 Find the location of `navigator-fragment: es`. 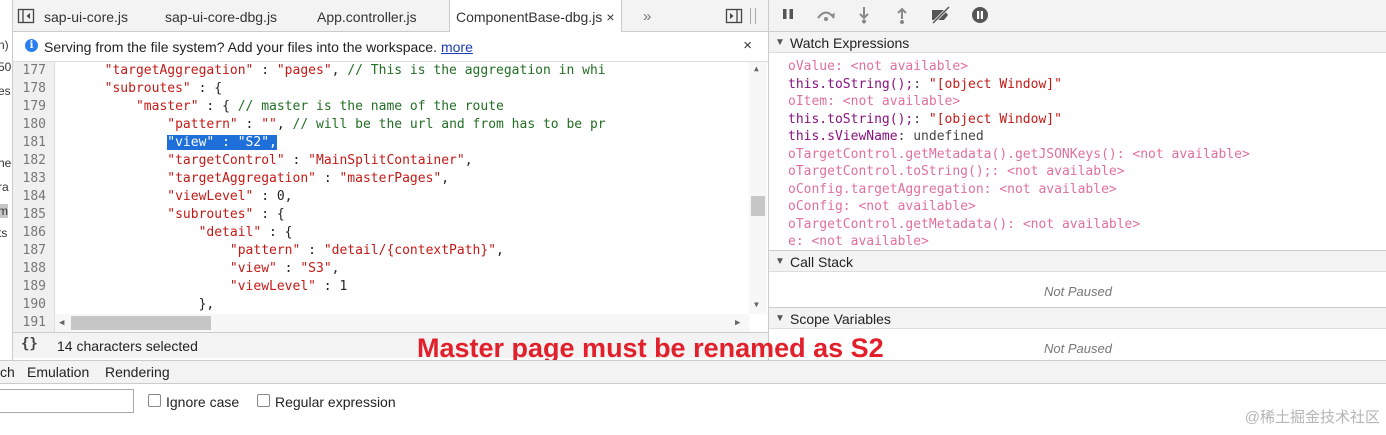

navigator-fragment: es is located at coordinates (5, 91).